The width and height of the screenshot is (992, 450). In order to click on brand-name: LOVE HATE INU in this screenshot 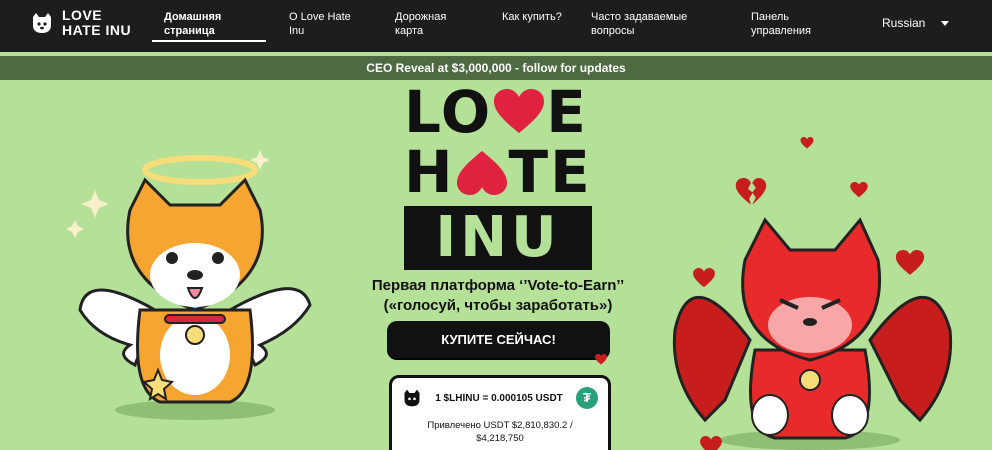, I will do `click(97, 22)`.